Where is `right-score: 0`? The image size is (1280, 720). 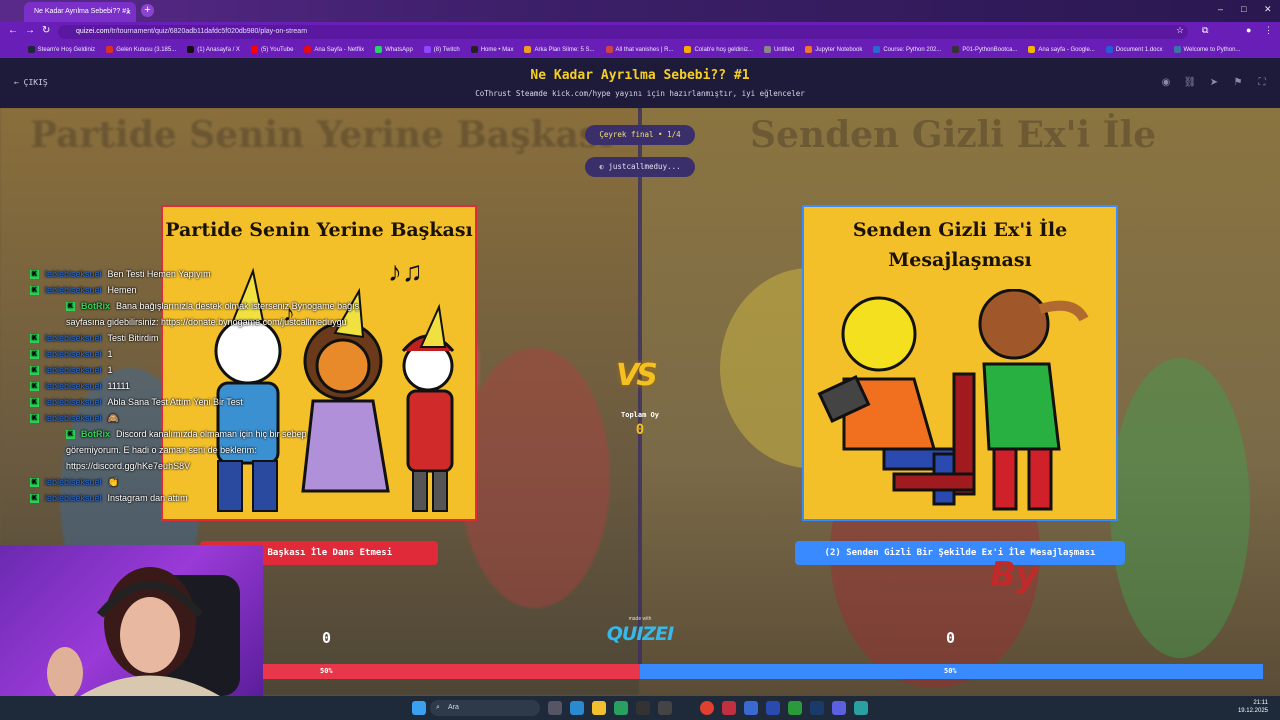 right-score: 0 is located at coordinates (951, 638).